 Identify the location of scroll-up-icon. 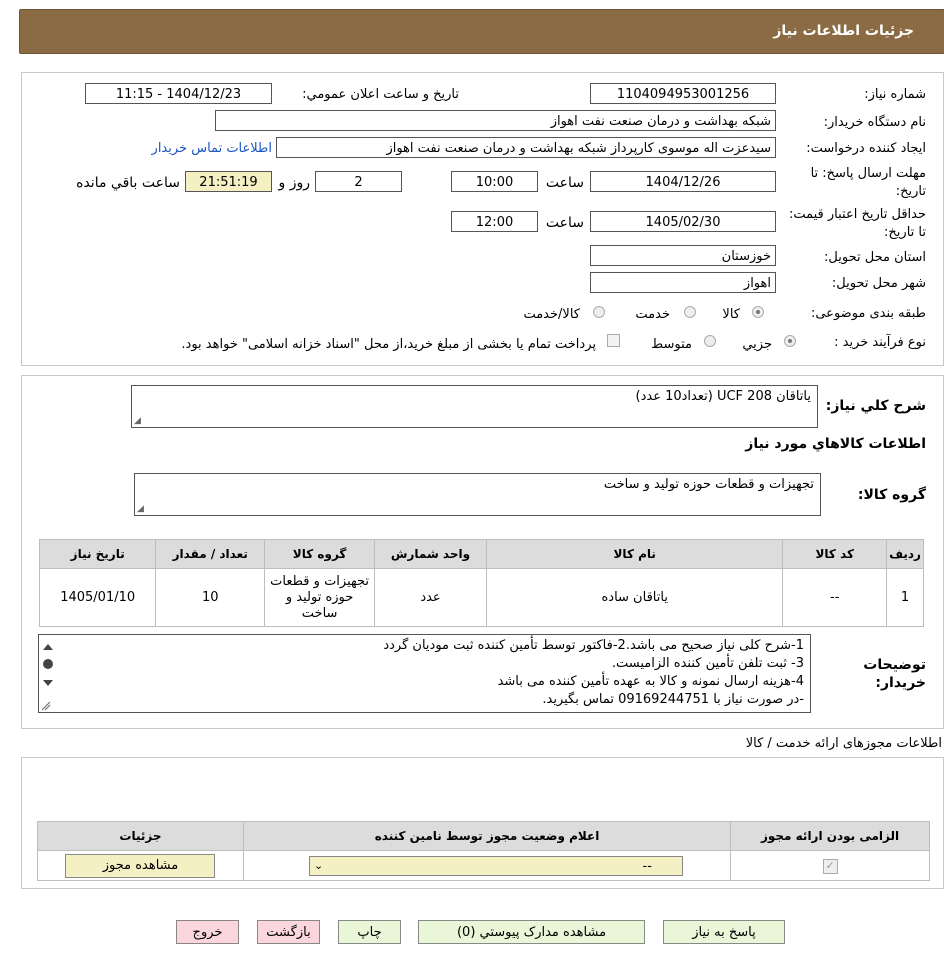
(48, 647).